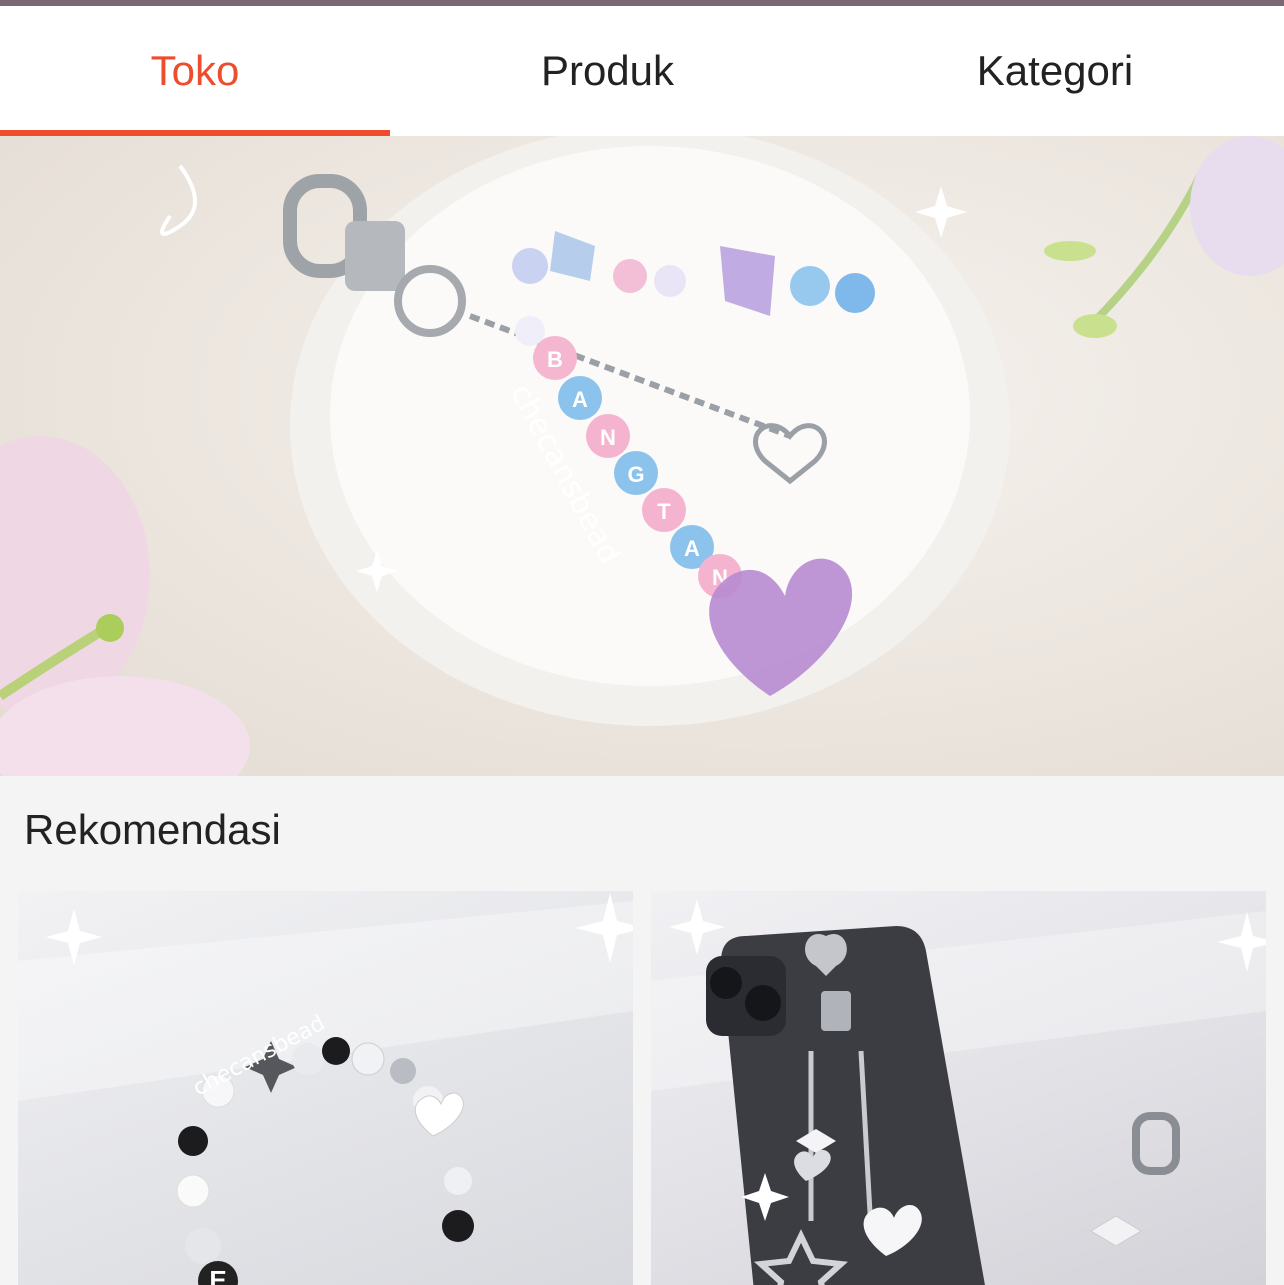 Image resolution: width=1284 pixels, height=1285 pixels. What do you see at coordinates (152, 829) in the screenshot?
I see `recommendation-section-title: Rekomendasi` at bounding box center [152, 829].